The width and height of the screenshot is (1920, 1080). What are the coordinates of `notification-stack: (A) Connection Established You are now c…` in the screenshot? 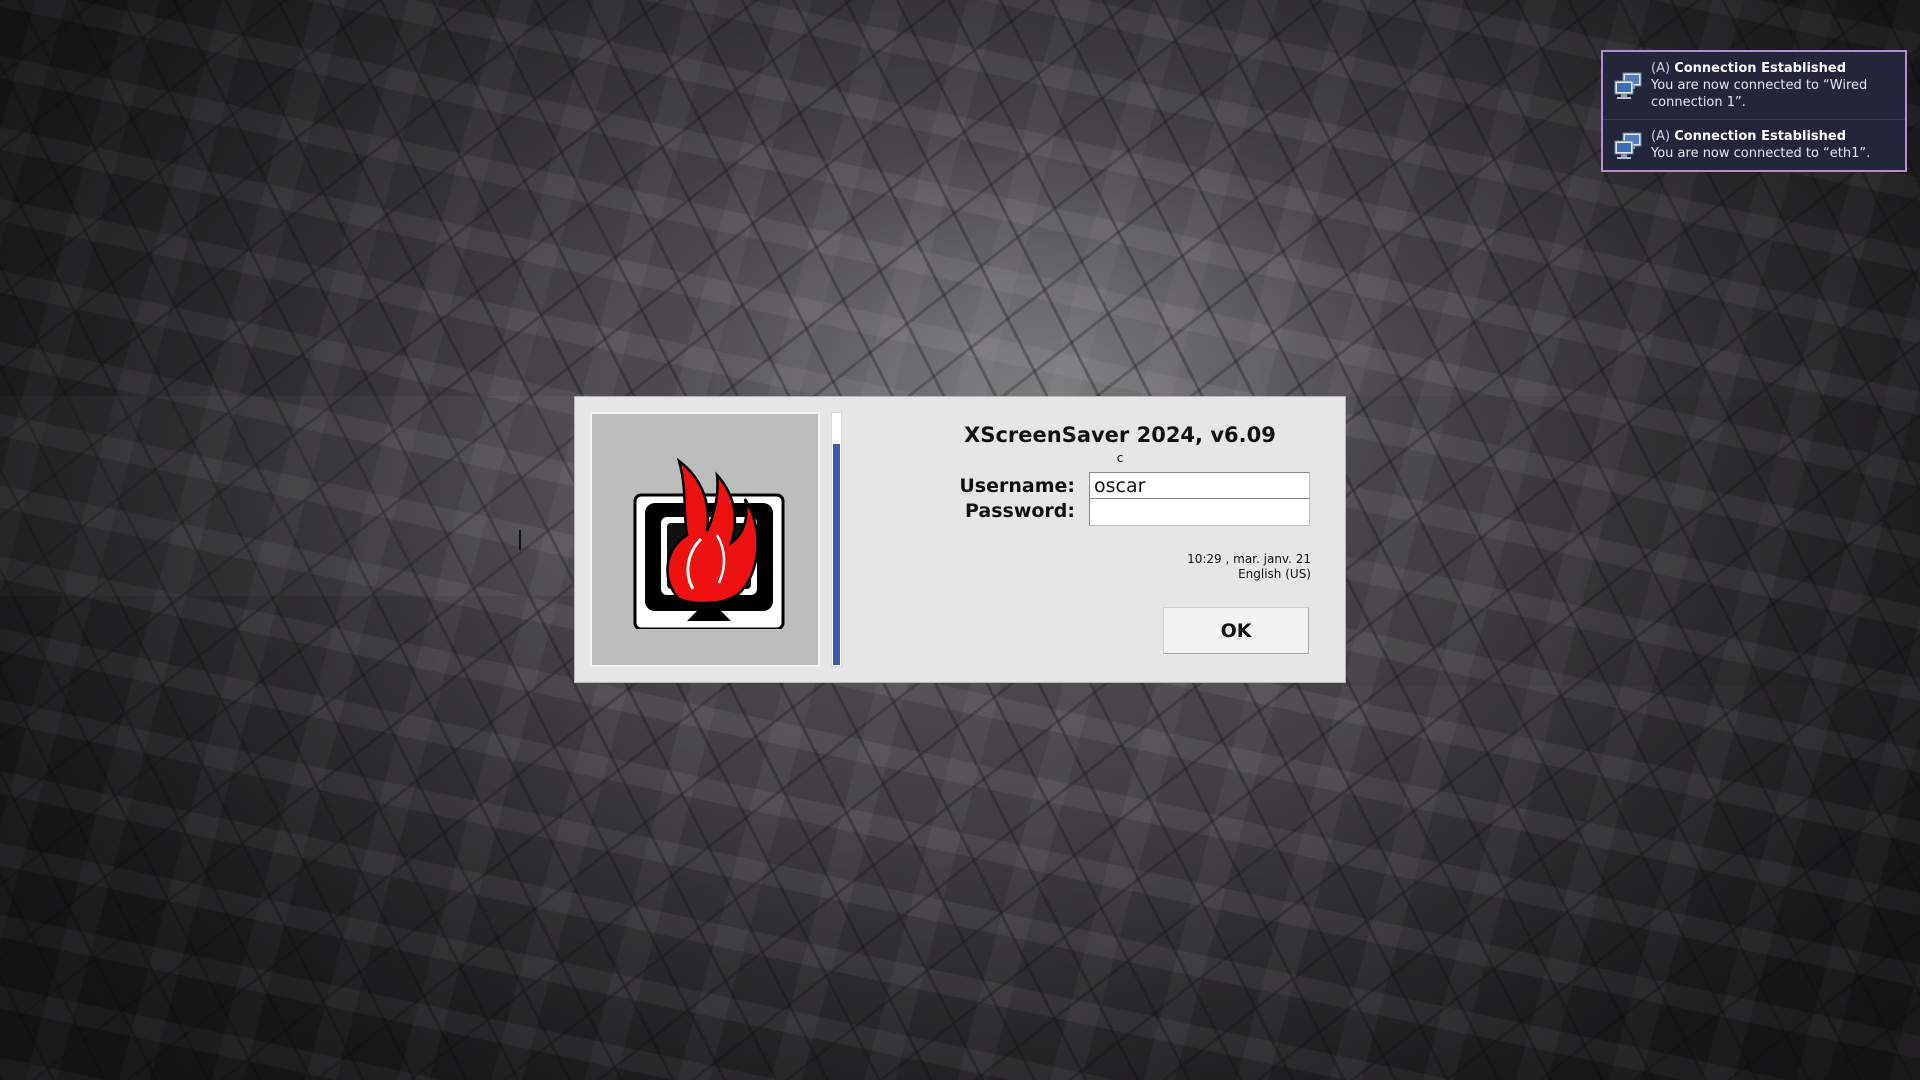 It's located at (1754, 111).